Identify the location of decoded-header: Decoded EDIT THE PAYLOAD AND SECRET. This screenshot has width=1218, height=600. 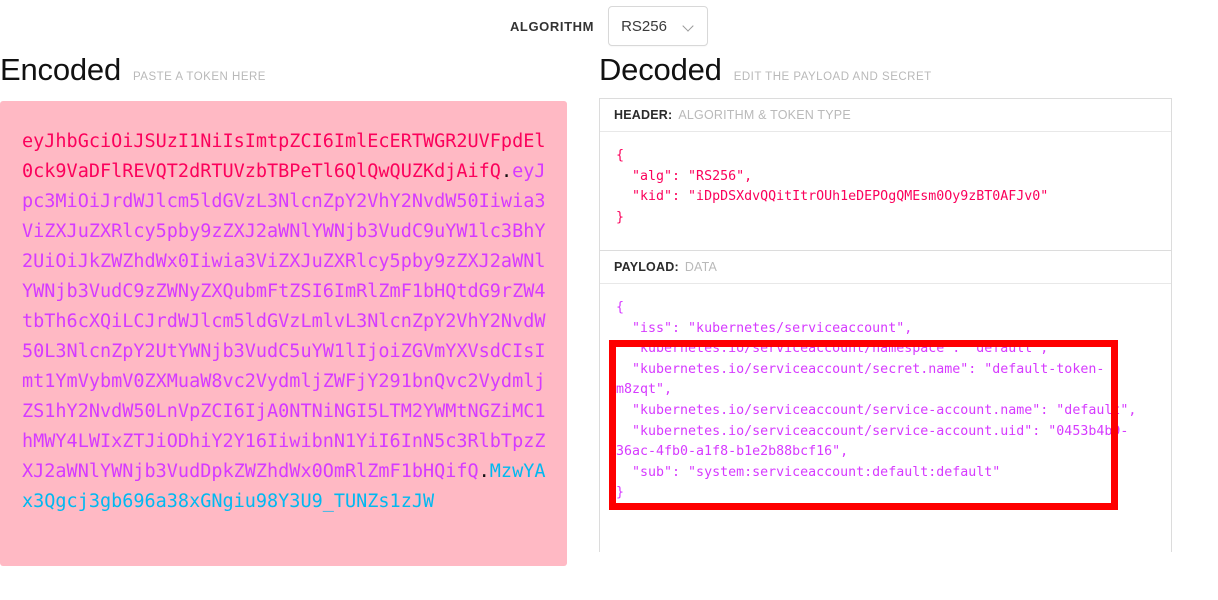
(885, 75).